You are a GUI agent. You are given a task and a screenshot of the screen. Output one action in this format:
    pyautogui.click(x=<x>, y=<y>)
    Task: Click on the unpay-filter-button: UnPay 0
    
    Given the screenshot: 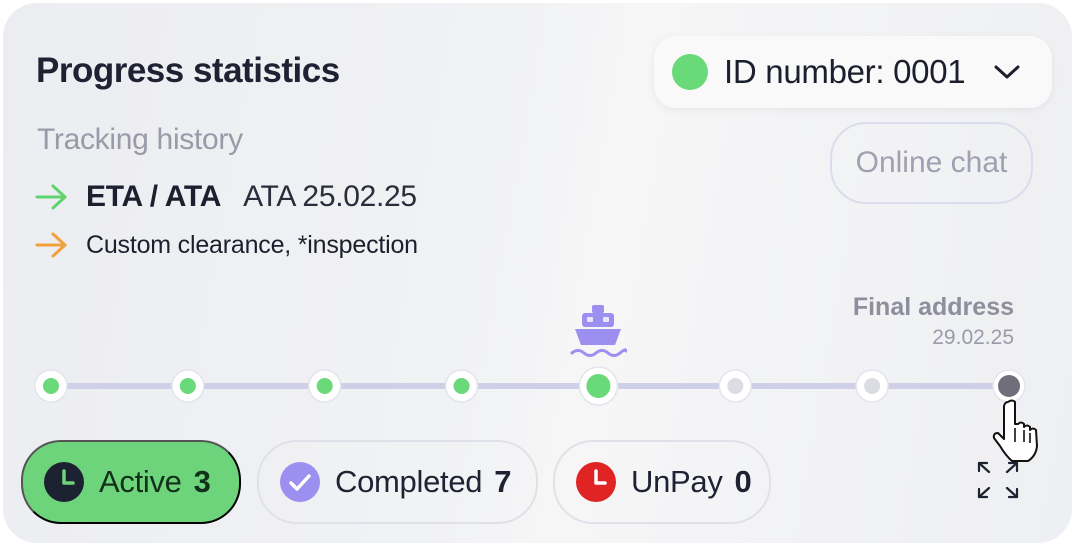 What is the action you would take?
    pyautogui.click(x=662, y=482)
    